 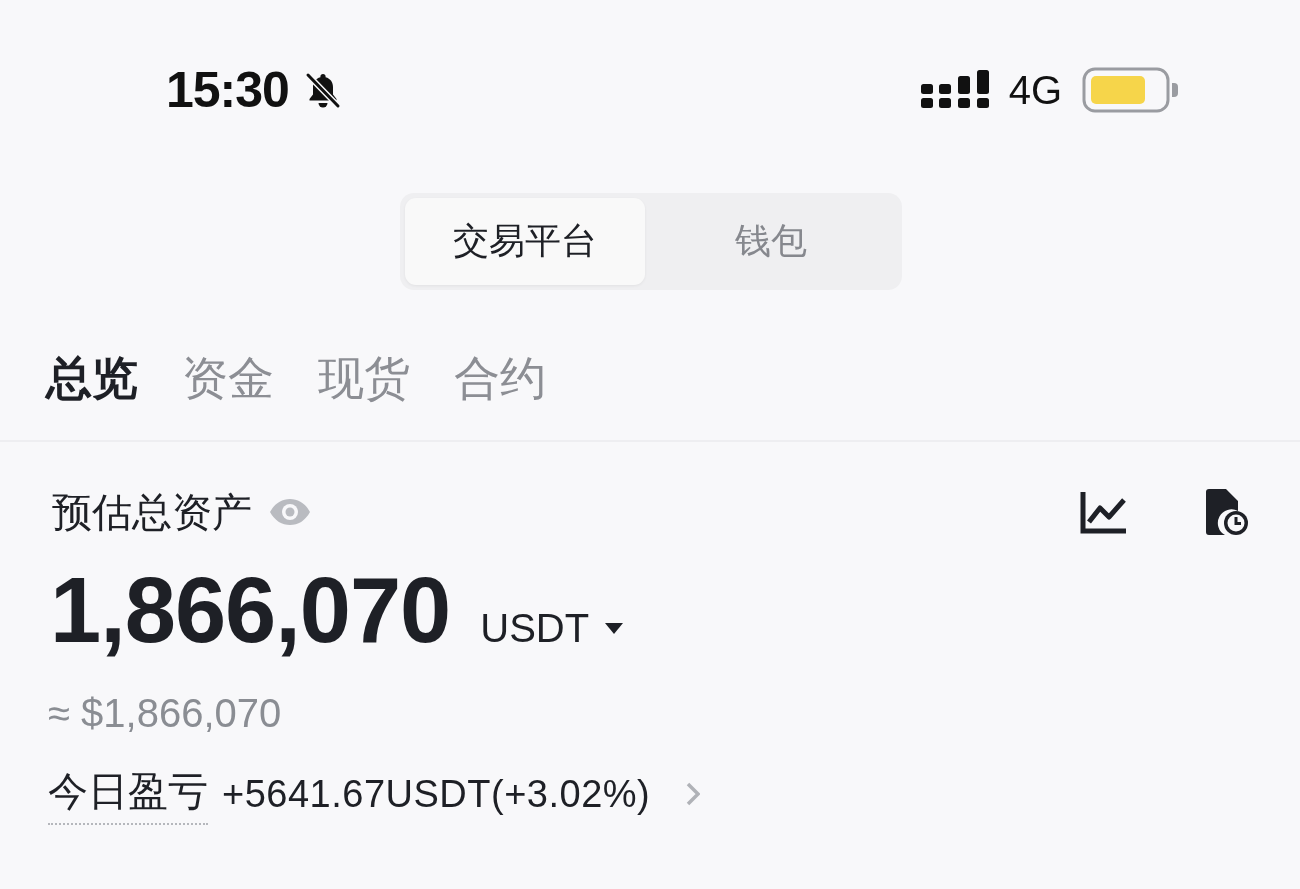 What do you see at coordinates (436, 794) in the screenshot?
I see `pnl-value: +5641.67USDT(+3.02%)` at bounding box center [436, 794].